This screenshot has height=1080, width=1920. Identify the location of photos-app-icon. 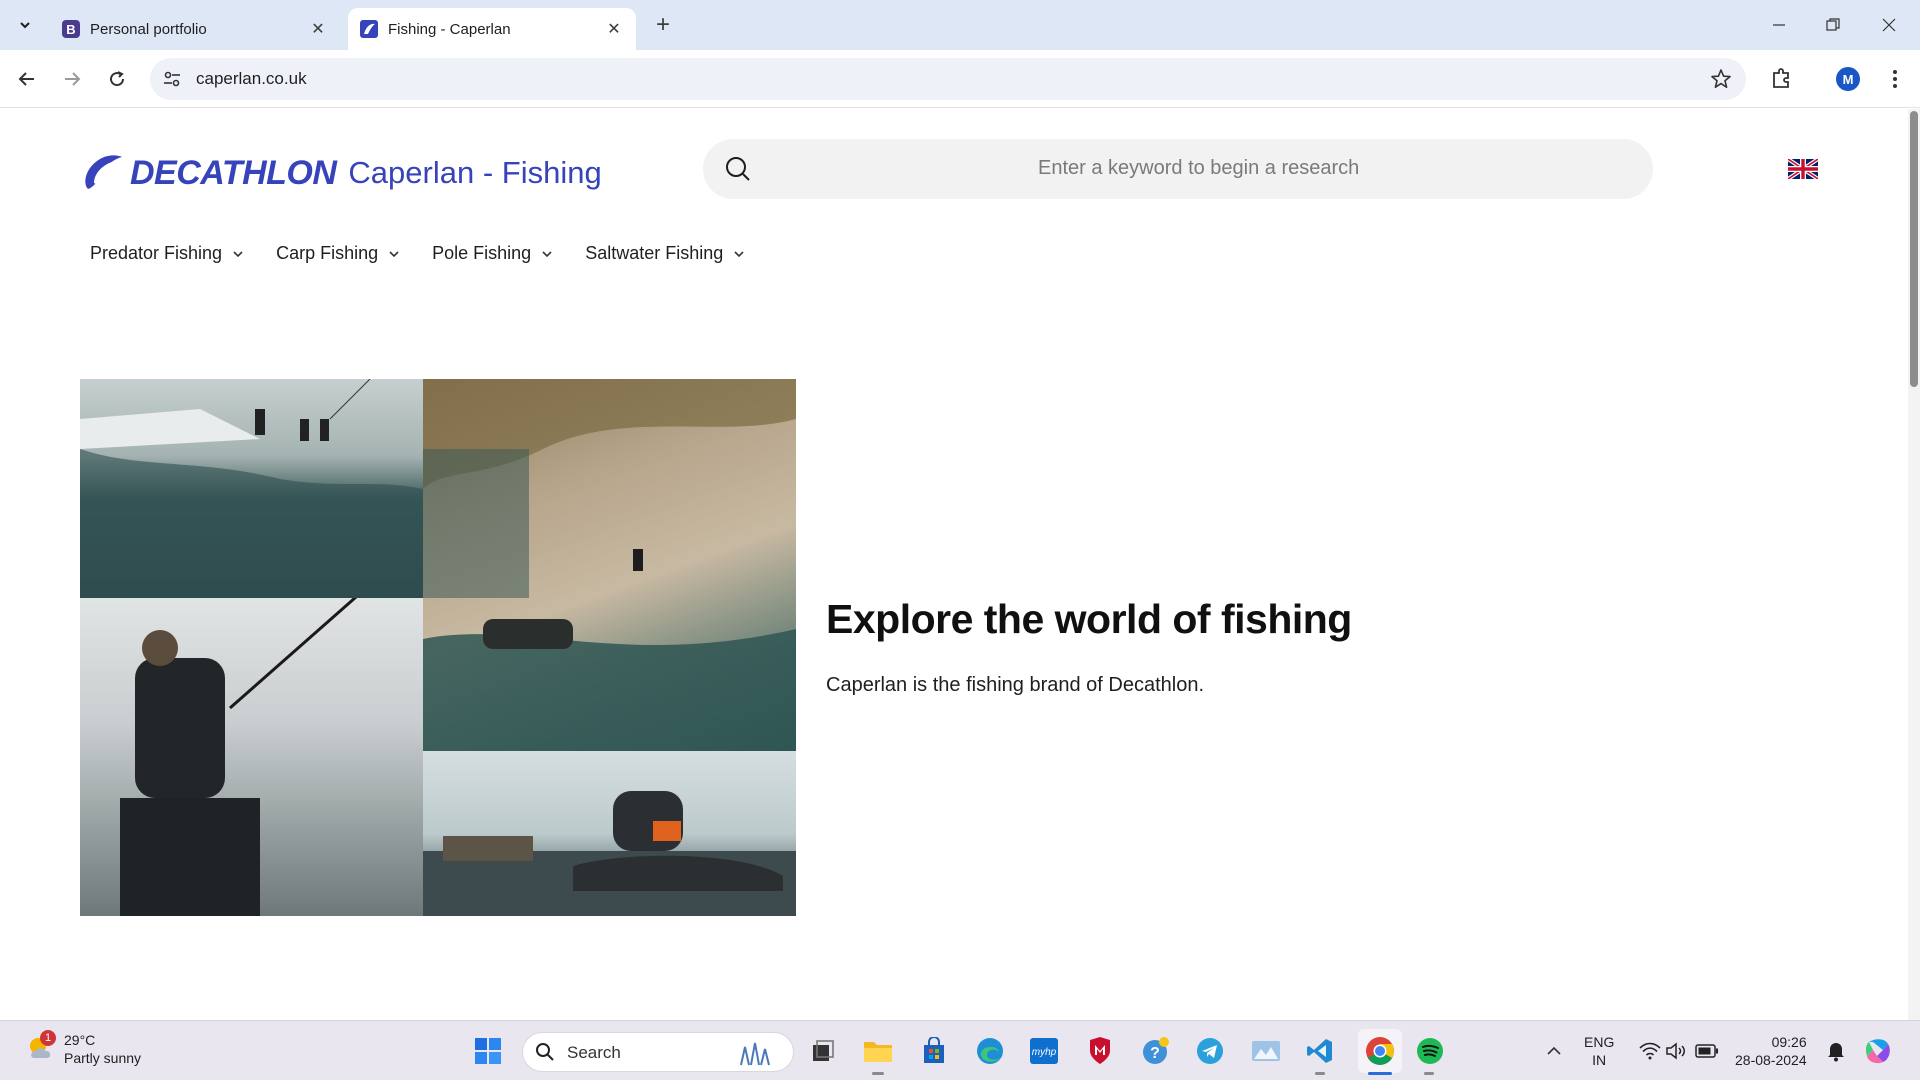
(1266, 1051).